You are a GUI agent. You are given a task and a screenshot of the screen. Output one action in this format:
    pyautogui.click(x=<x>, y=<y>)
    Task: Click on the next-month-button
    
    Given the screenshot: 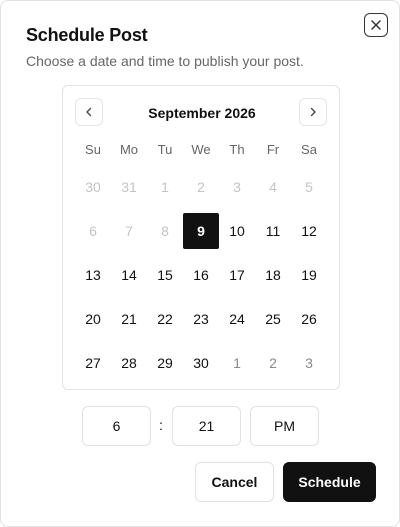 What is the action you would take?
    pyautogui.click(x=313, y=112)
    